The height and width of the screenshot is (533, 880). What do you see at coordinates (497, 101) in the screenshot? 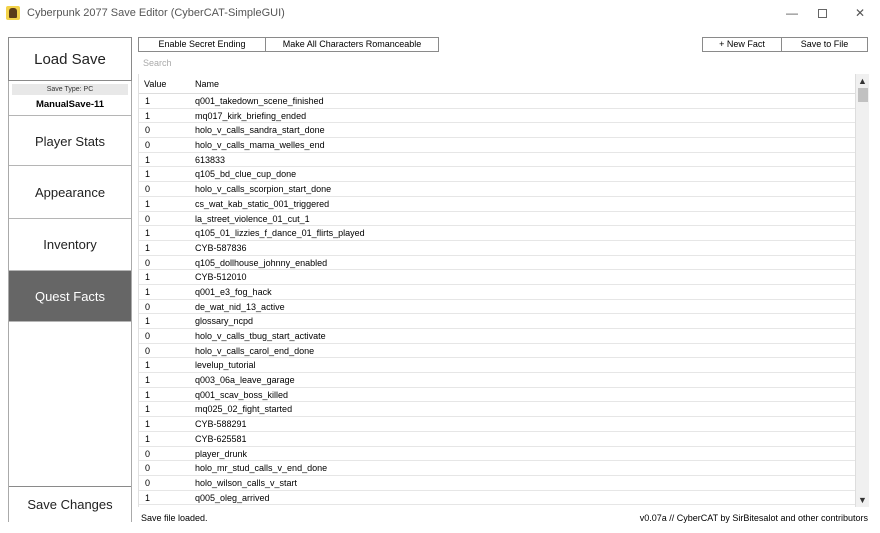
I see `table-row: 1 q001_takedown_scene_finished` at bounding box center [497, 101].